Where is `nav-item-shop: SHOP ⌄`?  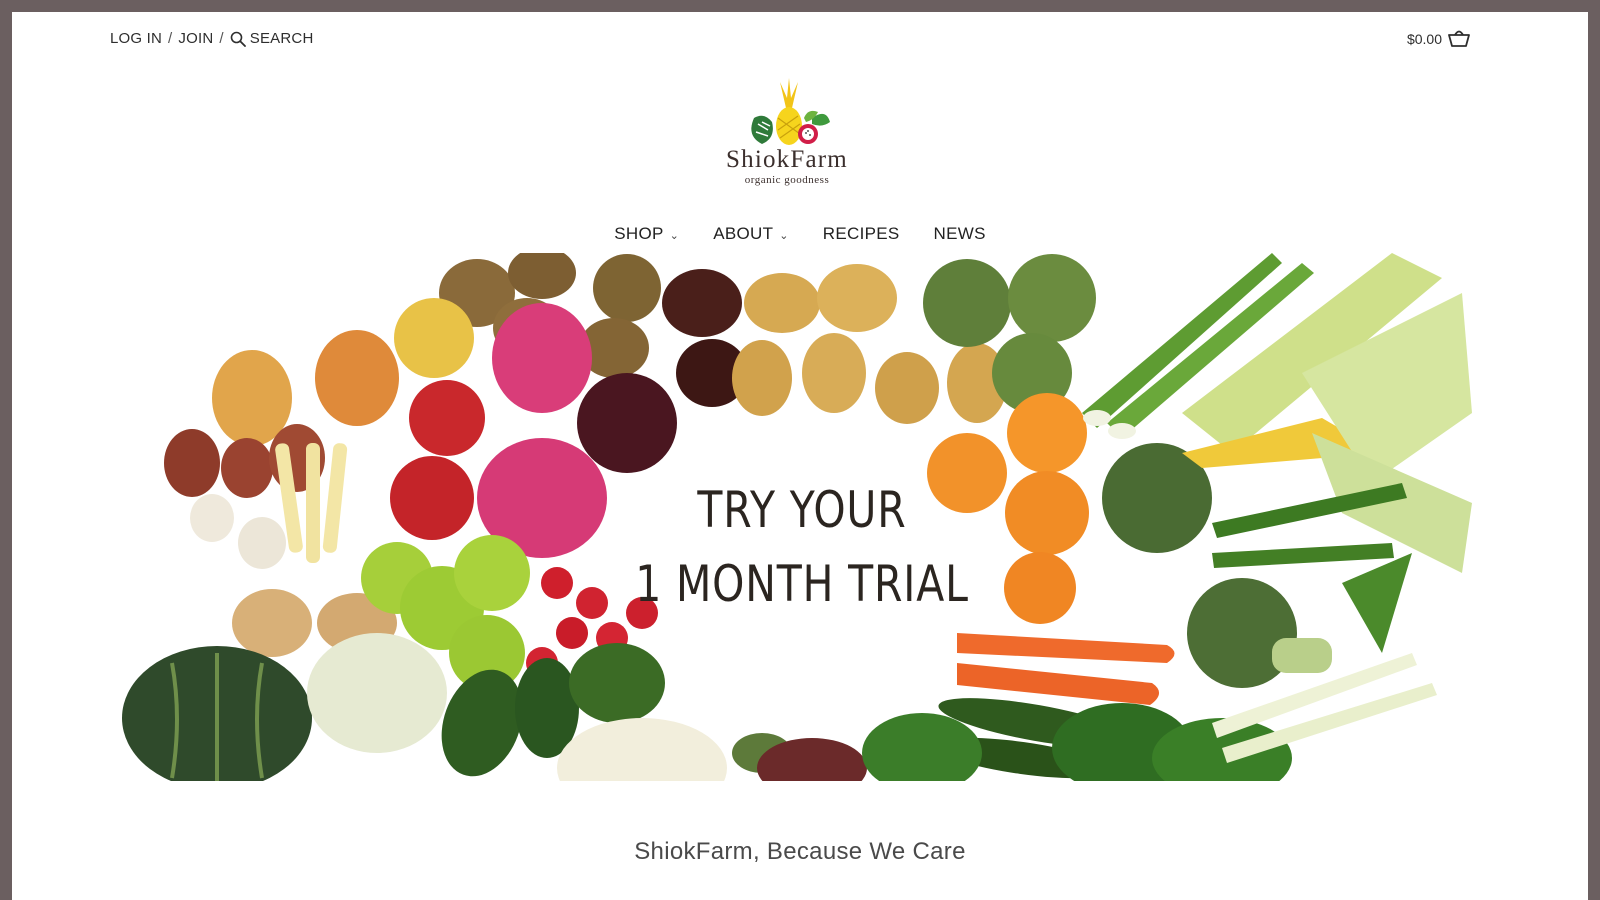 nav-item-shop: SHOP ⌄ is located at coordinates (646, 234).